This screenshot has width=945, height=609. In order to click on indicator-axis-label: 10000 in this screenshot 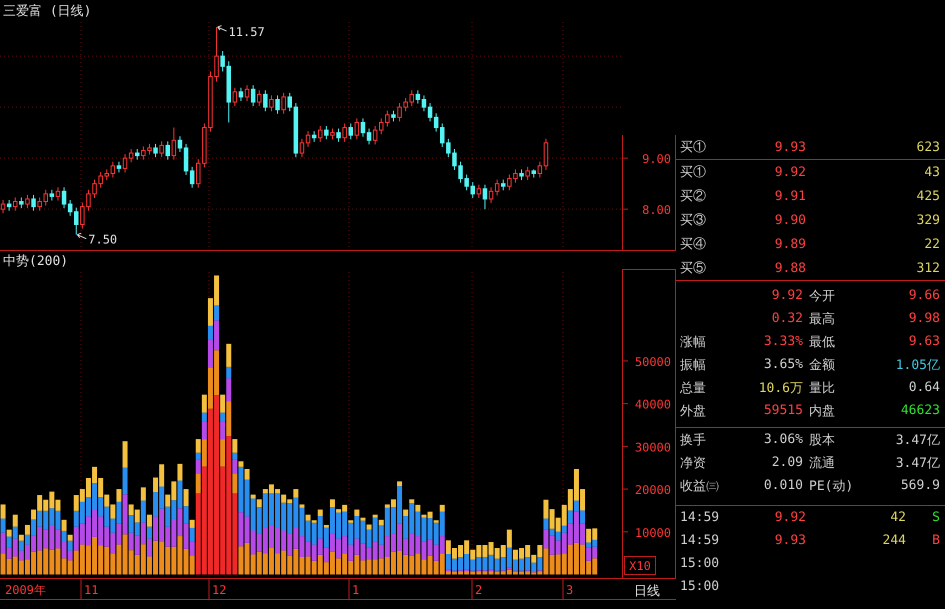, I will do `click(652, 533)`.